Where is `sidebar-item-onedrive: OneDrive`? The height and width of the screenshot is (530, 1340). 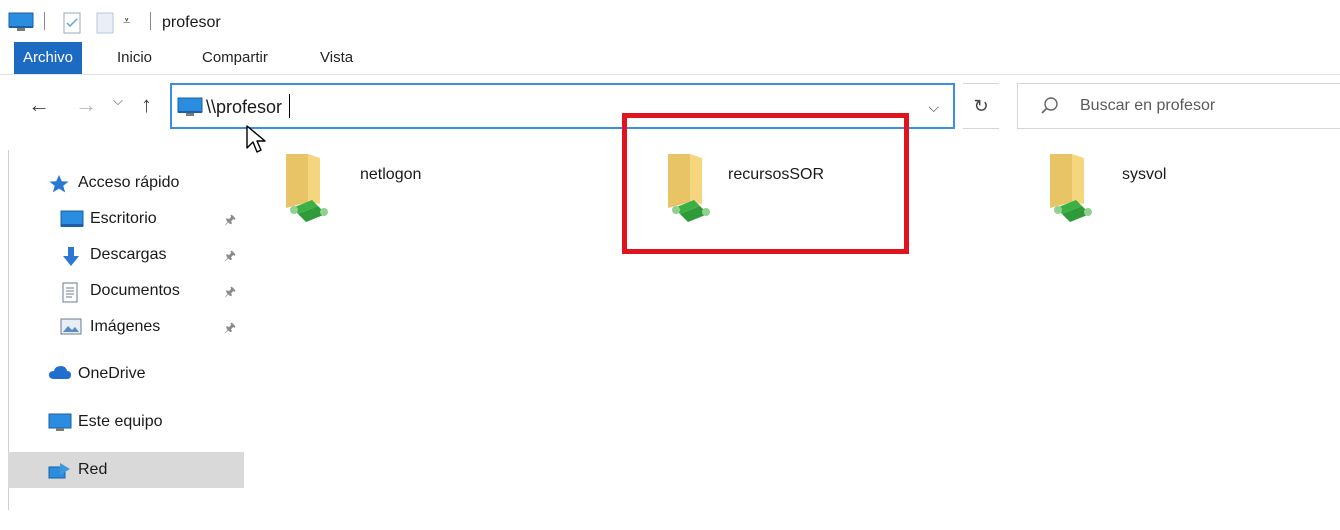
sidebar-item-onedrive: OneDrive is located at coordinates (141, 374).